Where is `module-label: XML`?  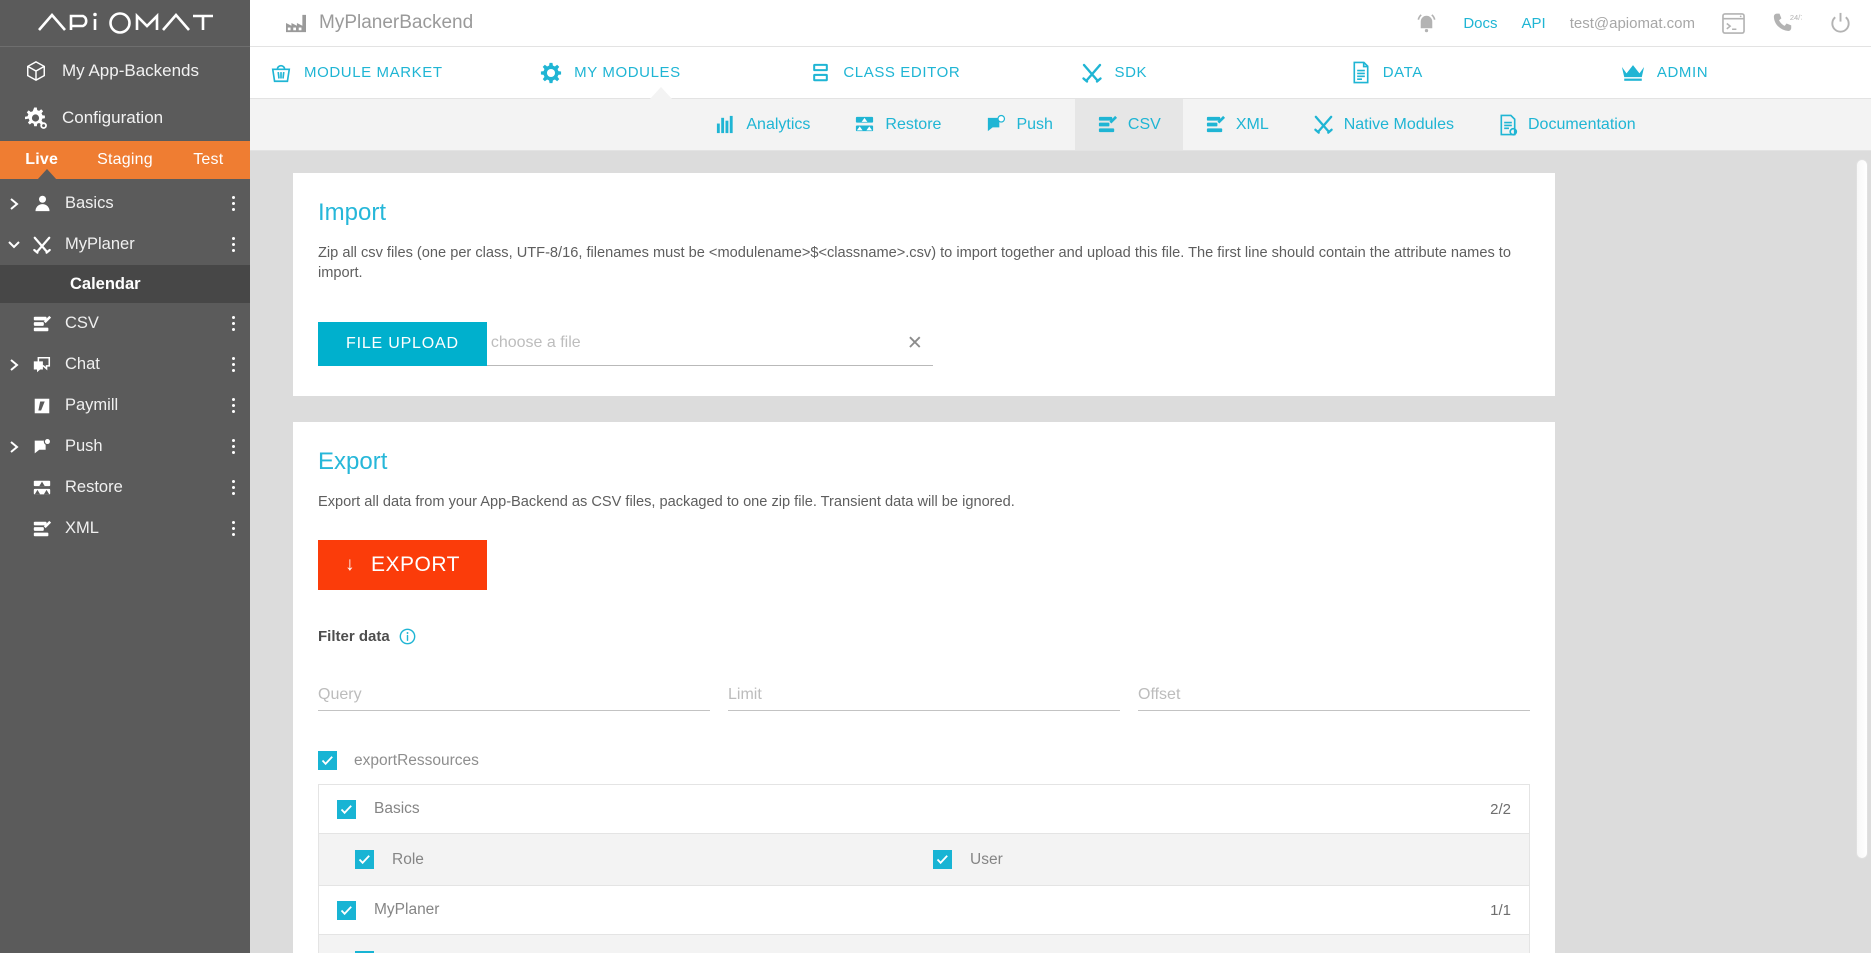 module-label: XML is located at coordinates (82, 528).